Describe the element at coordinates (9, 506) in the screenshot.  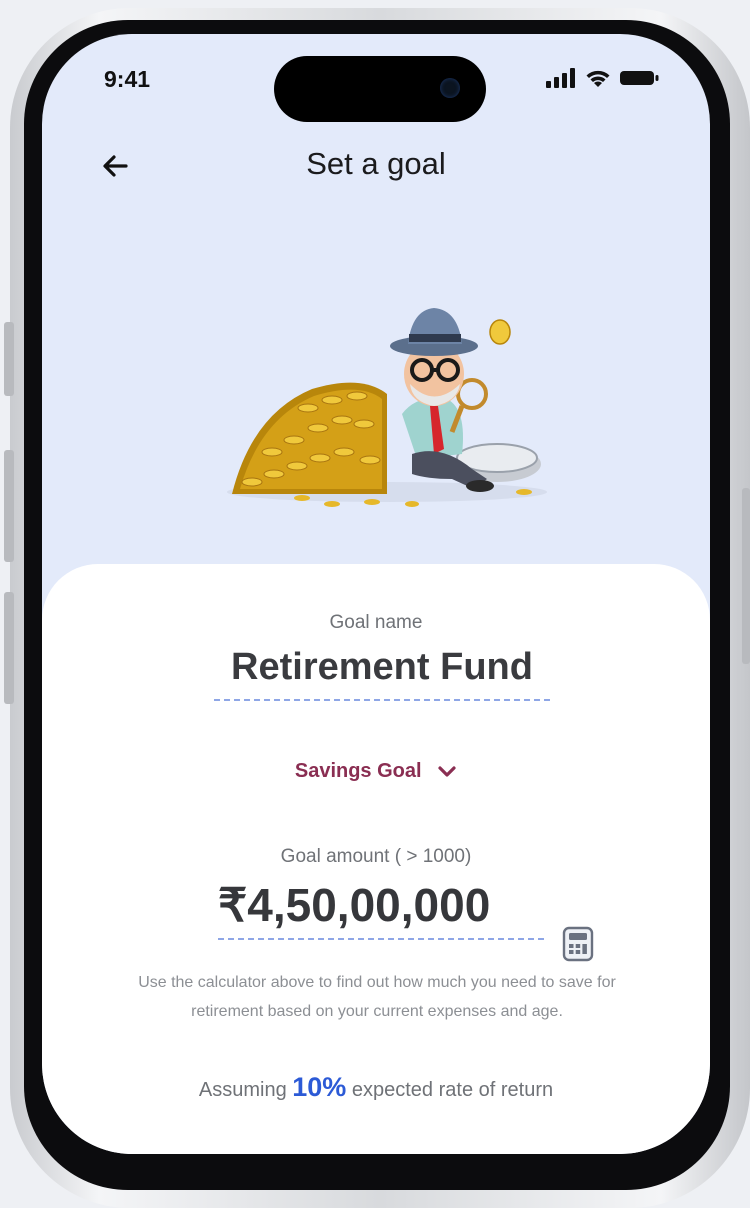
I see `volume-up-button` at that location.